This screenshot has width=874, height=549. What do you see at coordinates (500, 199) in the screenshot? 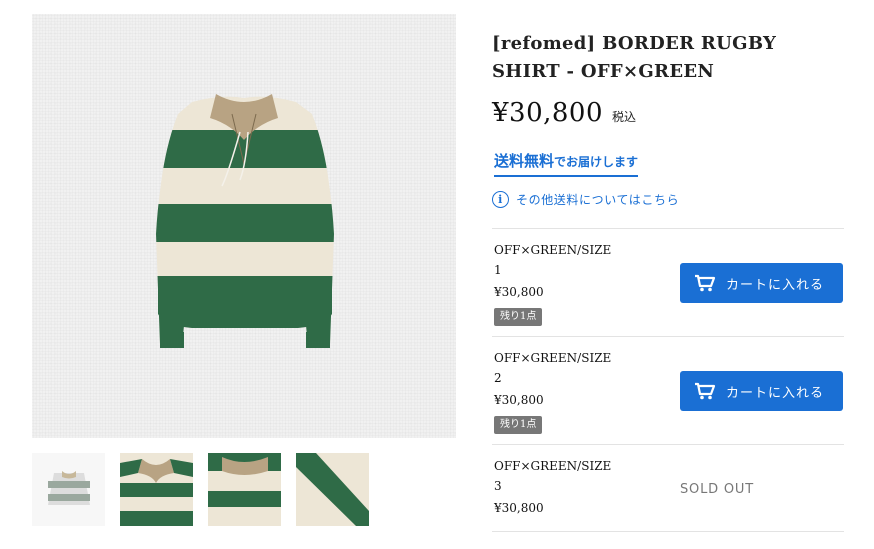
I see `info-icon: i` at bounding box center [500, 199].